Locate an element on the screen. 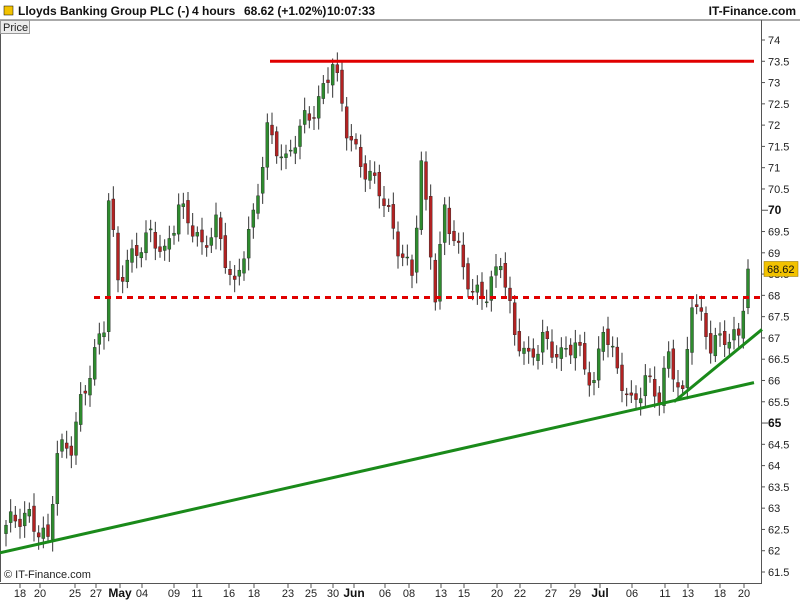 The height and width of the screenshot is (600, 800). y-tick-label: 72 is located at coordinates (774, 126).